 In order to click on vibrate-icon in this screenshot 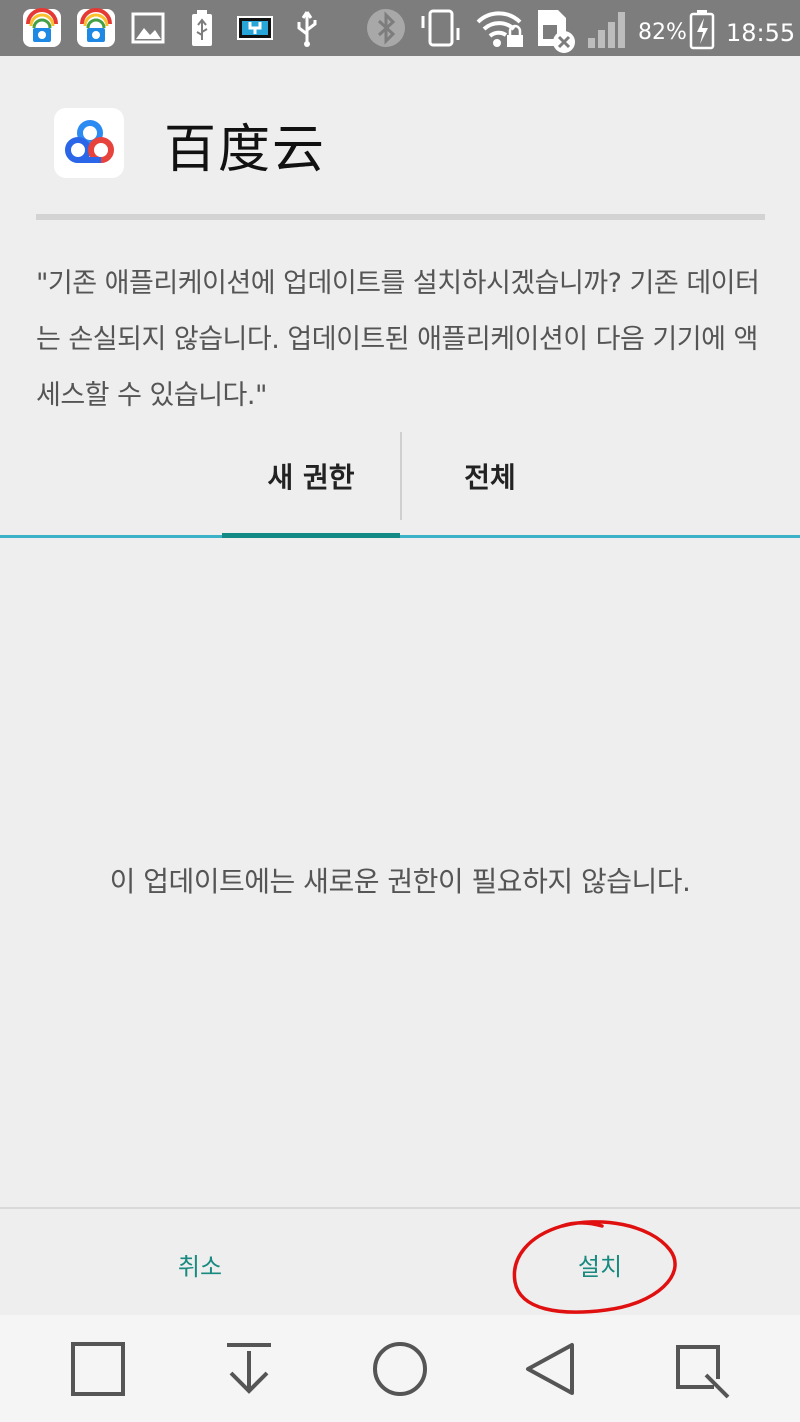, I will do `click(441, 30)`.